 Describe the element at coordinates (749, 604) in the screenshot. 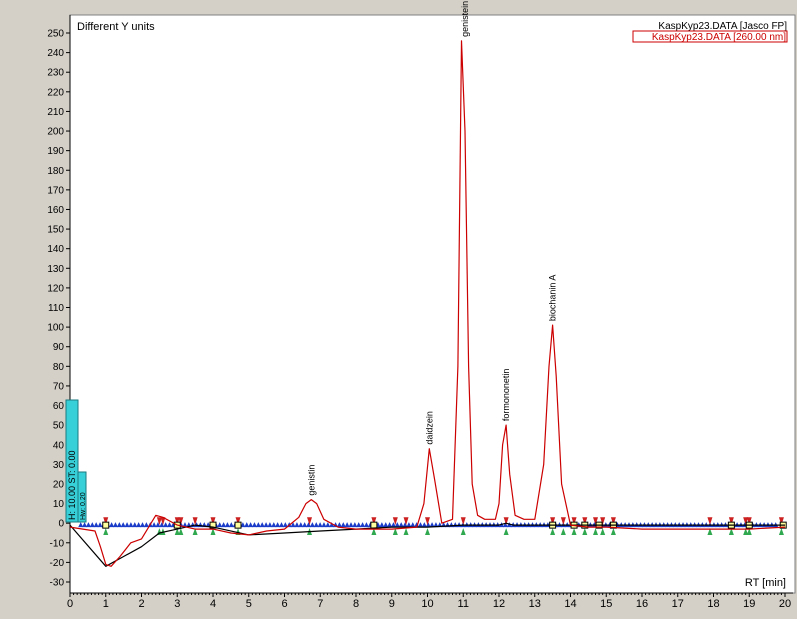

I see `x-tick-label-19: 19` at that location.